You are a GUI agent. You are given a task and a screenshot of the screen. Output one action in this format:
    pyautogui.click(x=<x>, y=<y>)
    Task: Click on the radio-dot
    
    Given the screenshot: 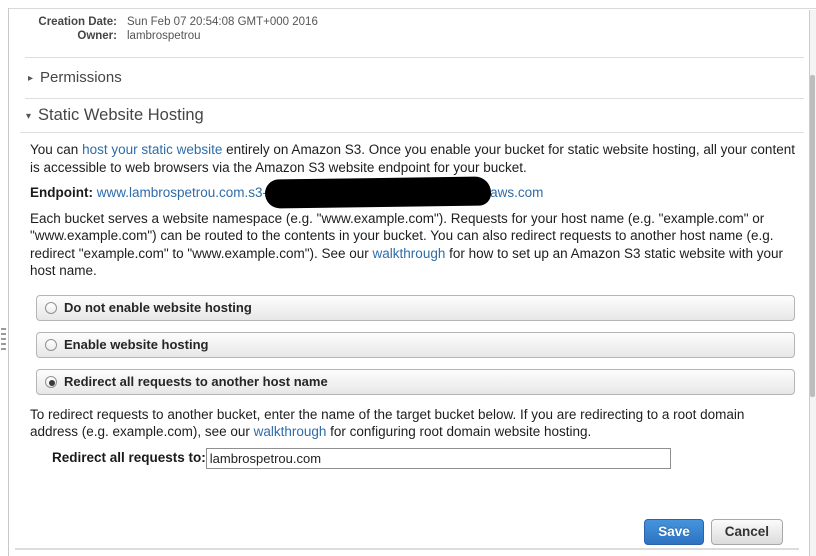 What is the action you would take?
    pyautogui.click(x=52, y=382)
    